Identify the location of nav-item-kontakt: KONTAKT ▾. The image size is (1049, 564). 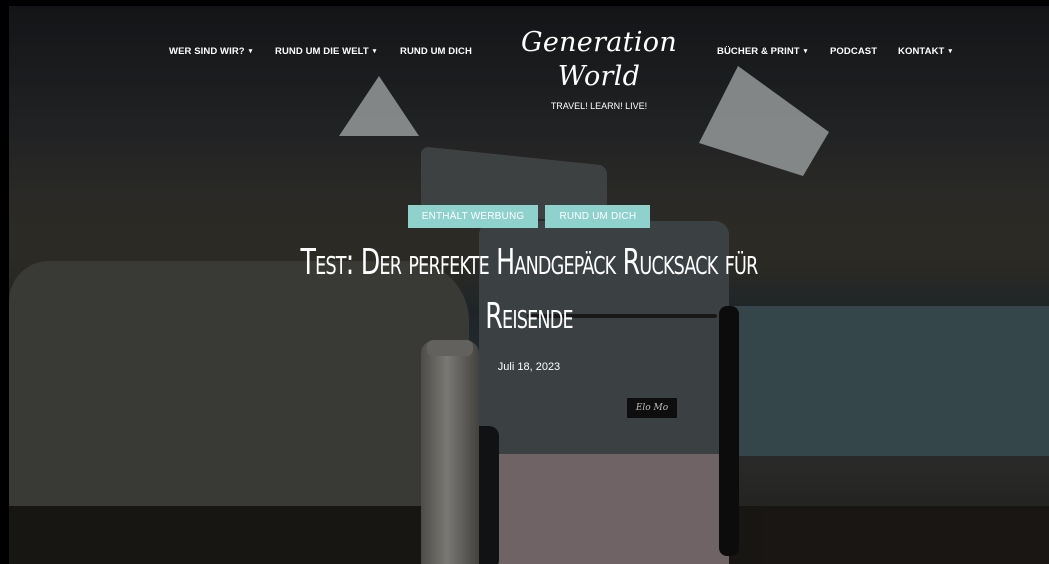
(925, 51).